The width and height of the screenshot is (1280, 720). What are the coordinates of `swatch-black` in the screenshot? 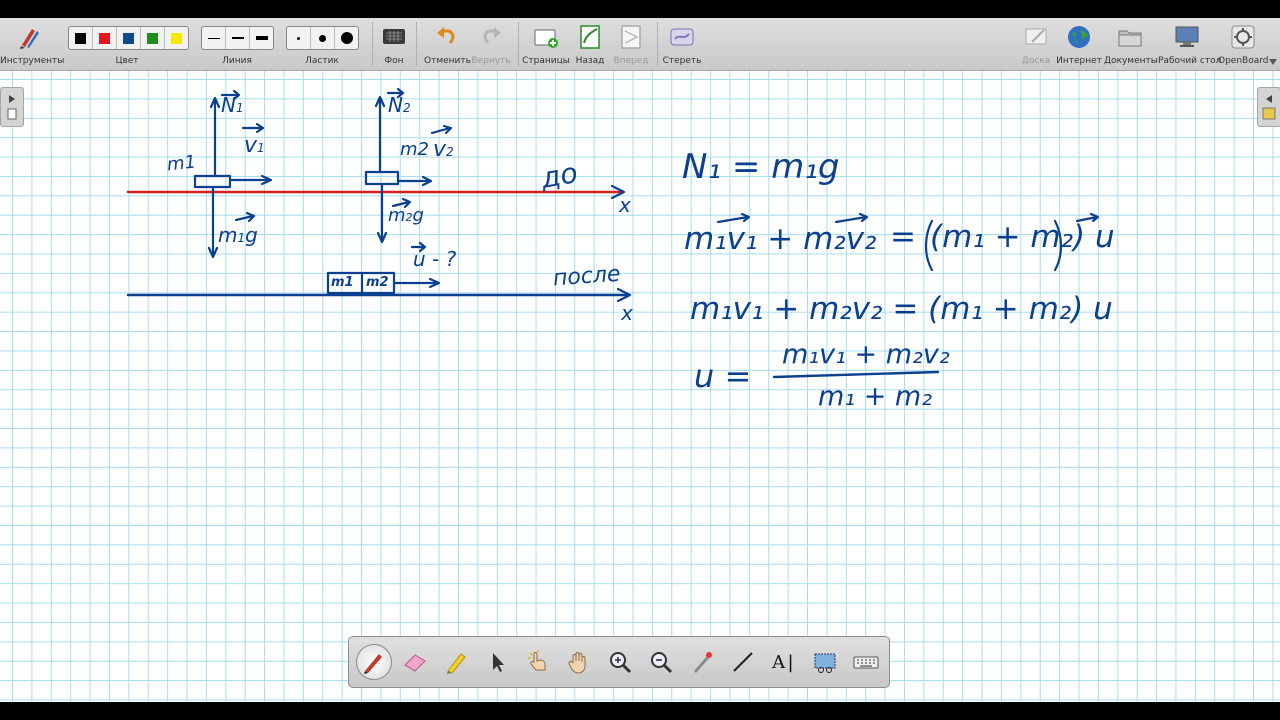 It's located at (80, 38).